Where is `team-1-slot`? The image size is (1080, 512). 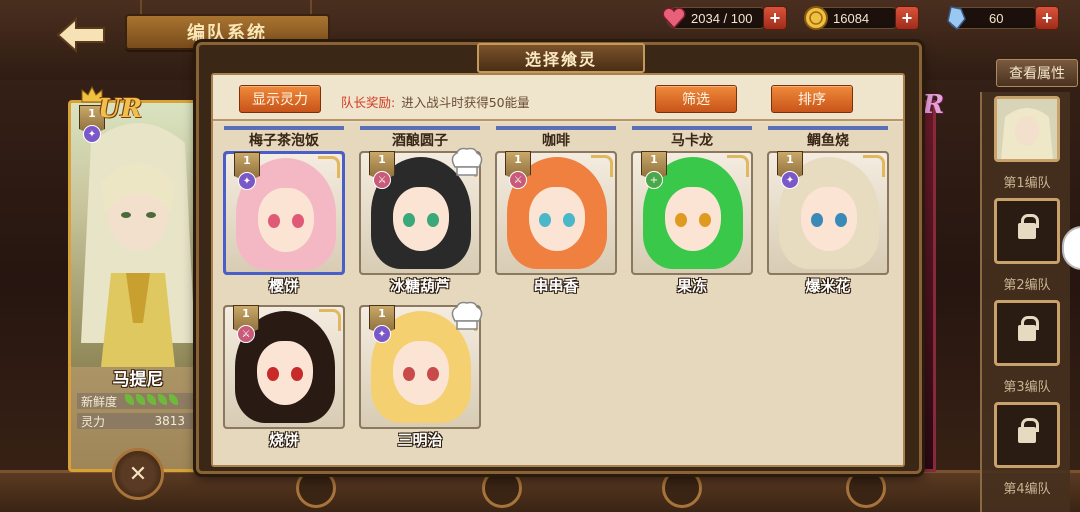 team-1-slot is located at coordinates (1027, 129).